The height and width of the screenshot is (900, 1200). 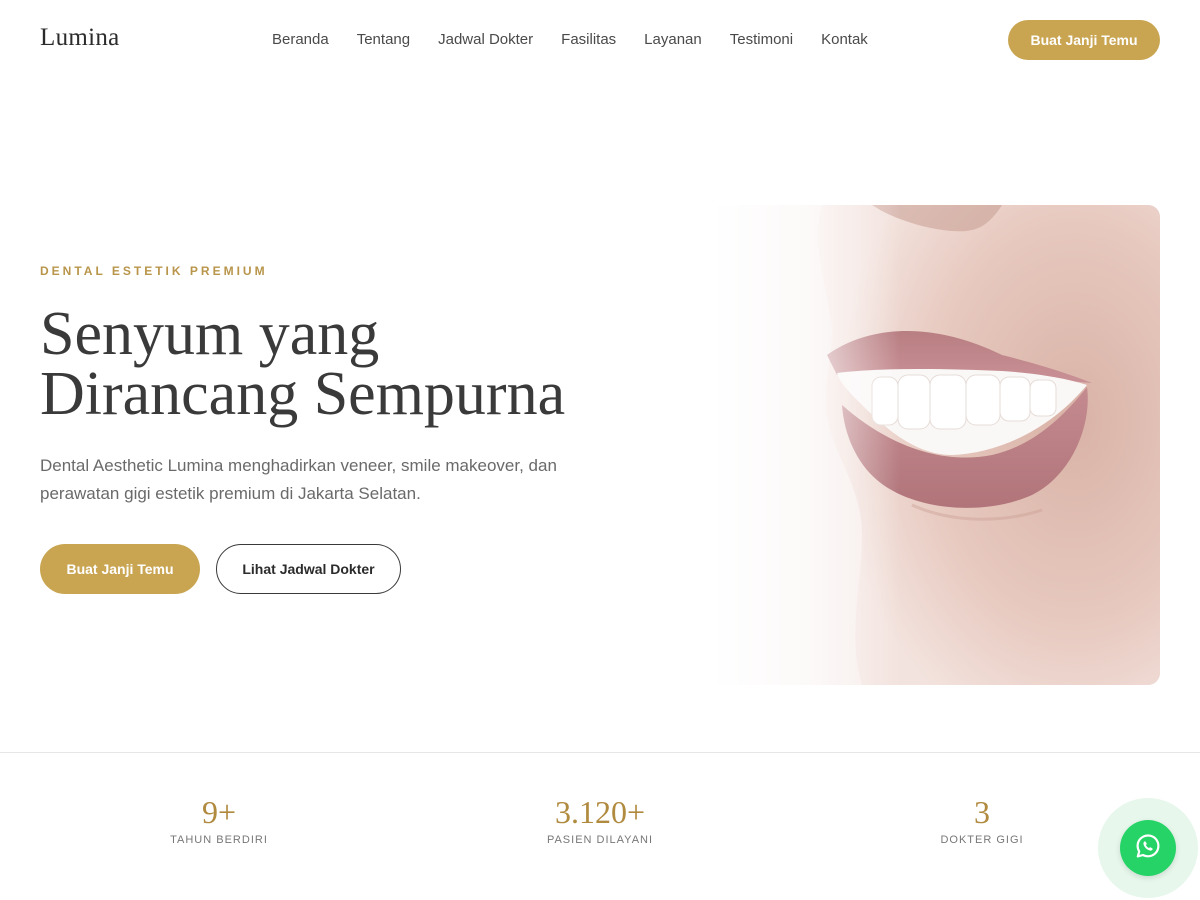 I want to click on stat-years: 9+ TAHUN BERDIRI, so click(x=219, y=819).